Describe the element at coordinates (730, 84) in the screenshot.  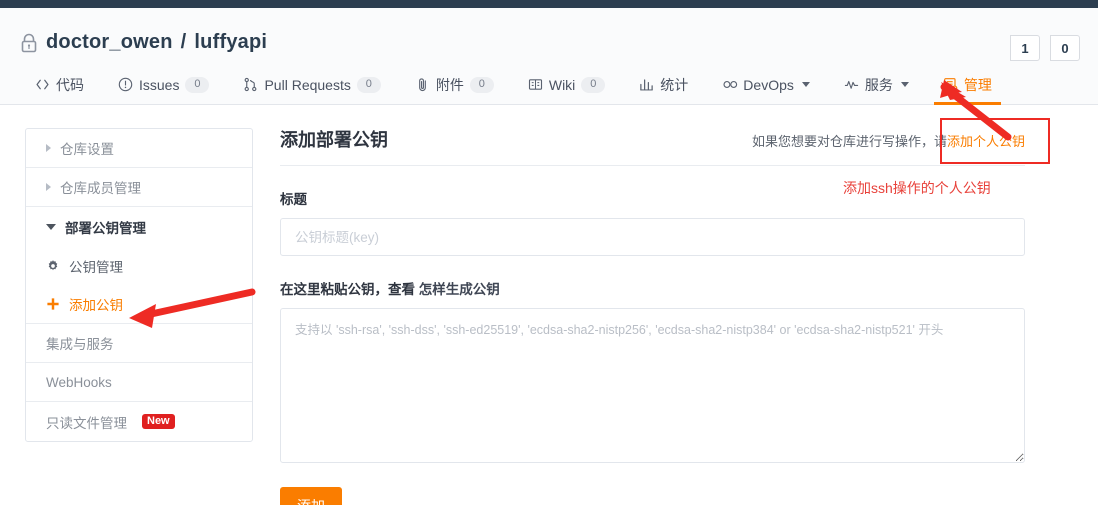
I see `infinity-icon` at that location.